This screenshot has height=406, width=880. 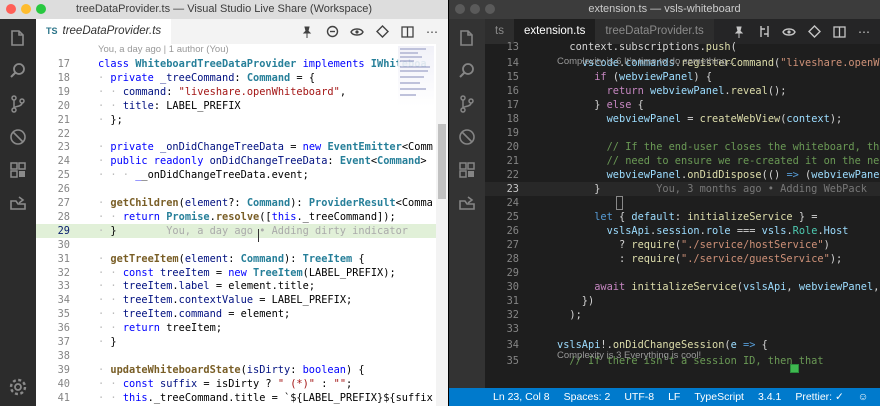 I want to click on code-token: = {, so click(x=303, y=77).